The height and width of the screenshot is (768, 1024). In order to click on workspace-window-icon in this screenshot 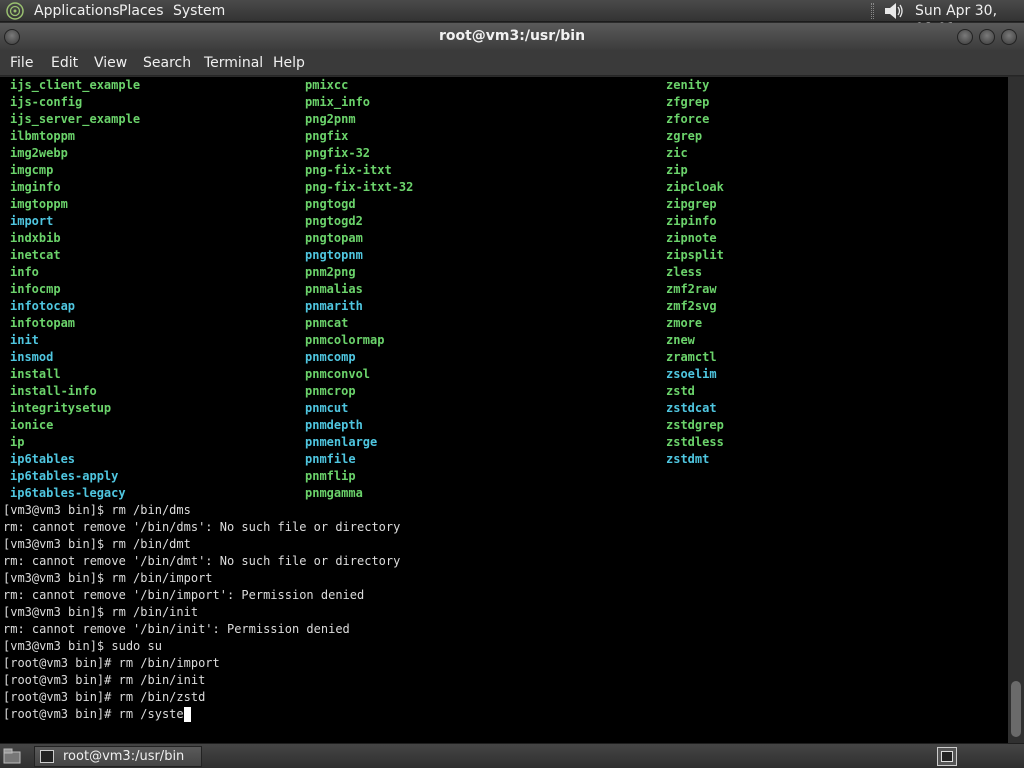, I will do `click(947, 756)`.